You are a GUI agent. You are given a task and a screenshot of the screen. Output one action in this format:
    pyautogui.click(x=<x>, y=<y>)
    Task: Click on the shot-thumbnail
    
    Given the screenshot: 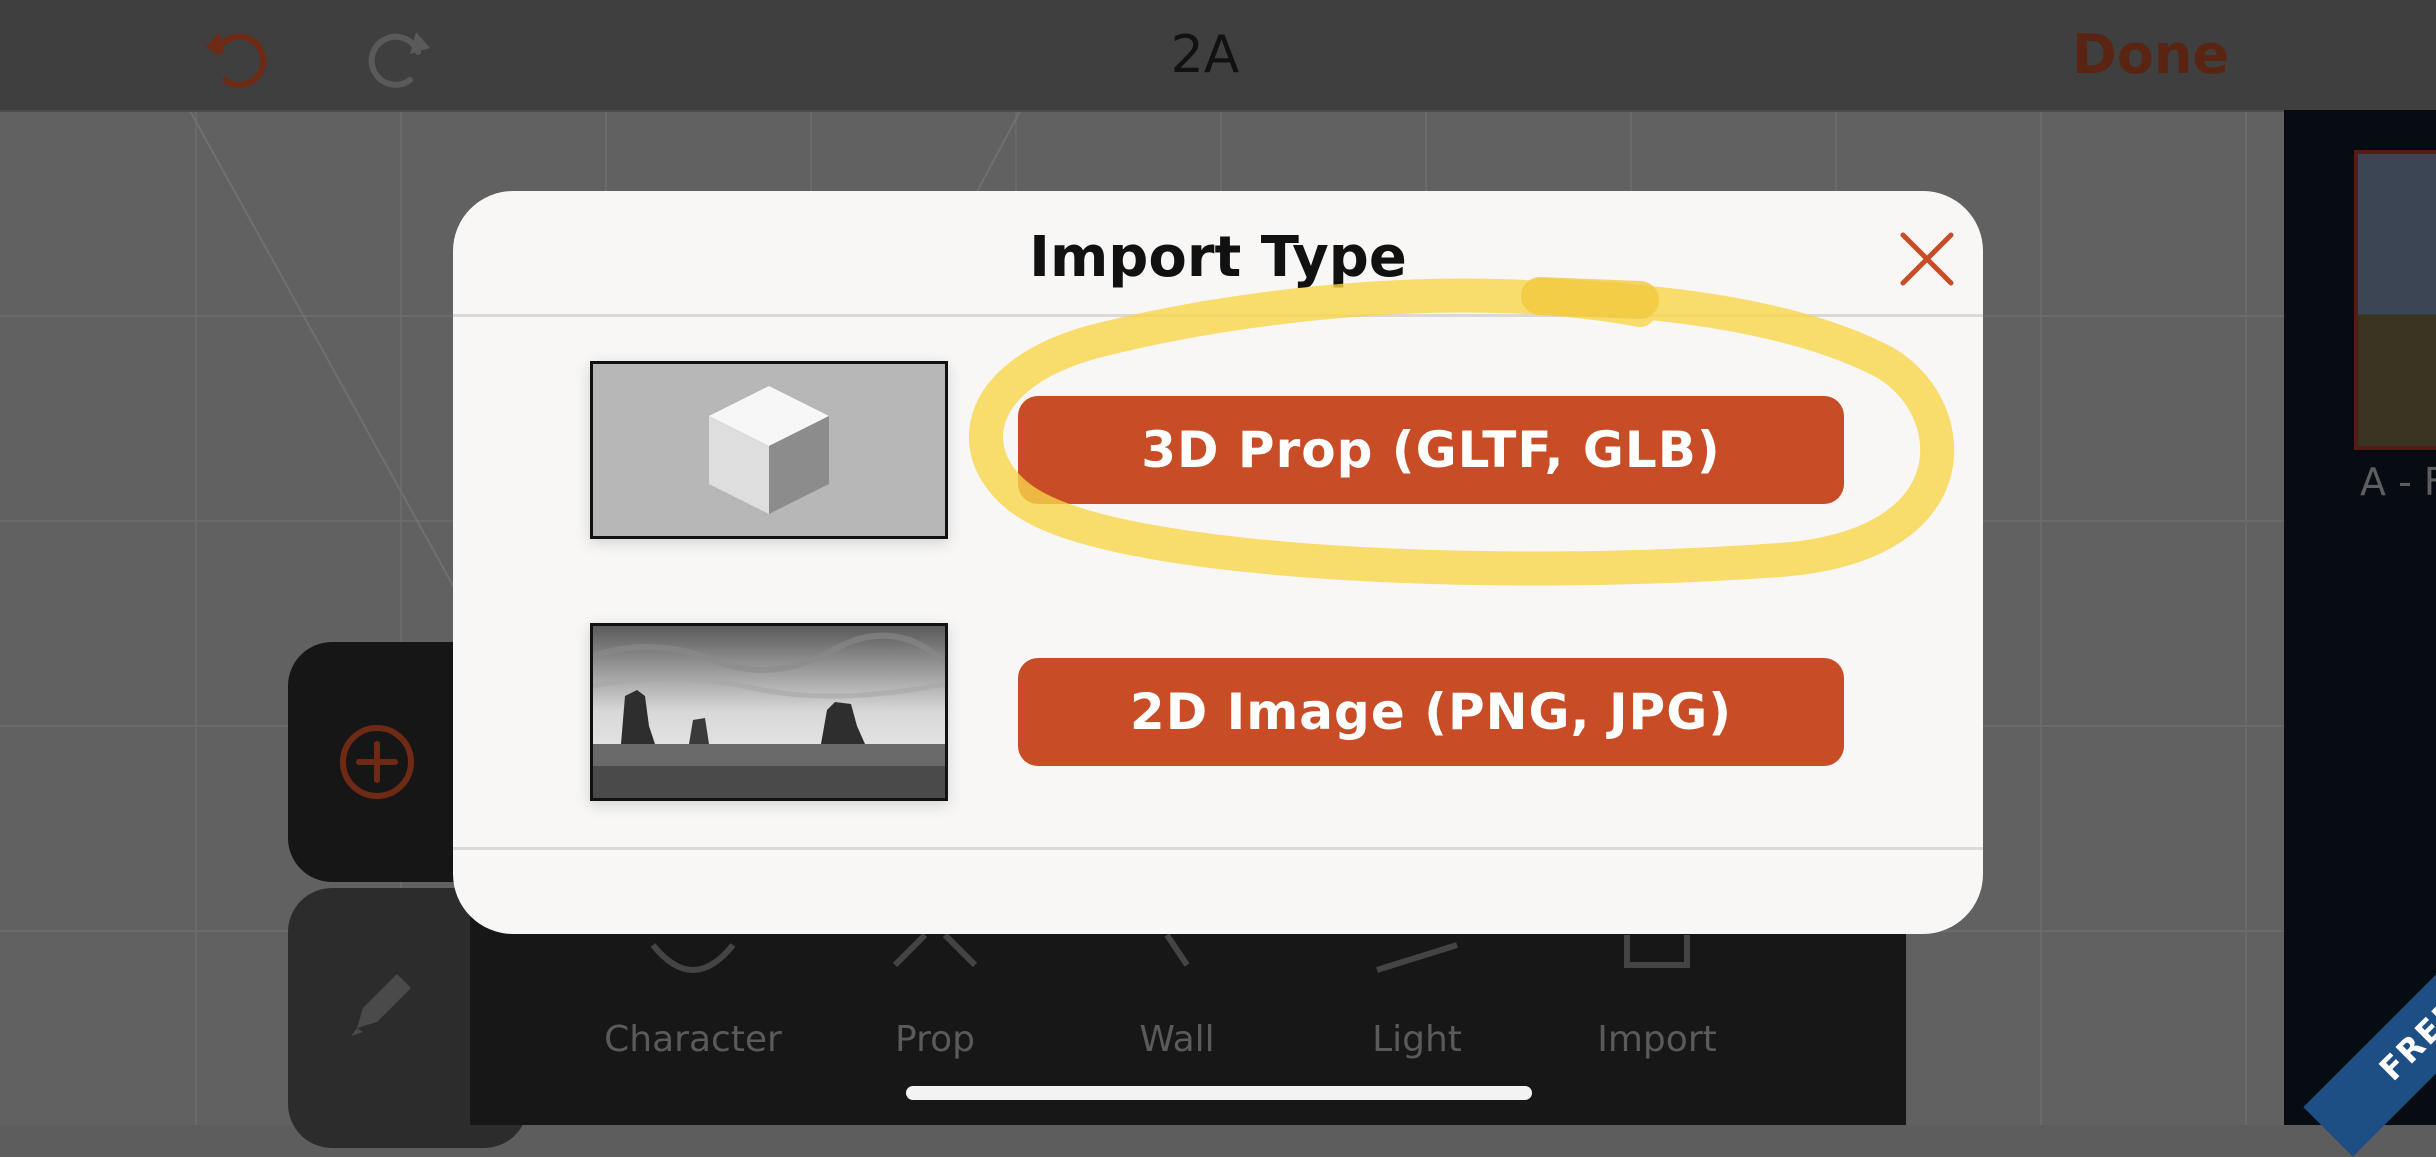 What is the action you would take?
    pyautogui.click(x=2395, y=300)
    